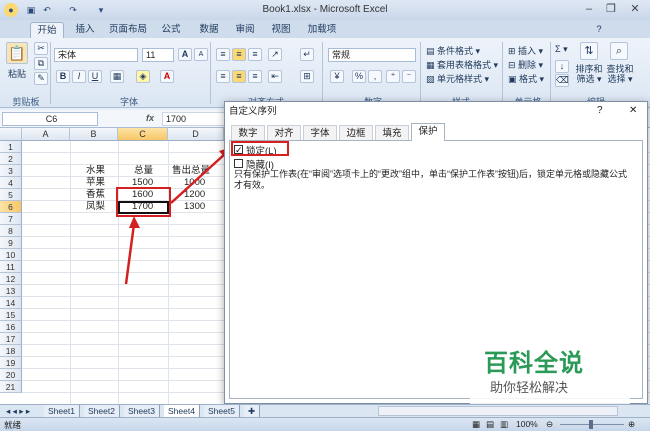  What do you see at coordinates (85, 30) in the screenshot?
I see `tab-insert: 插入` at bounding box center [85, 30].